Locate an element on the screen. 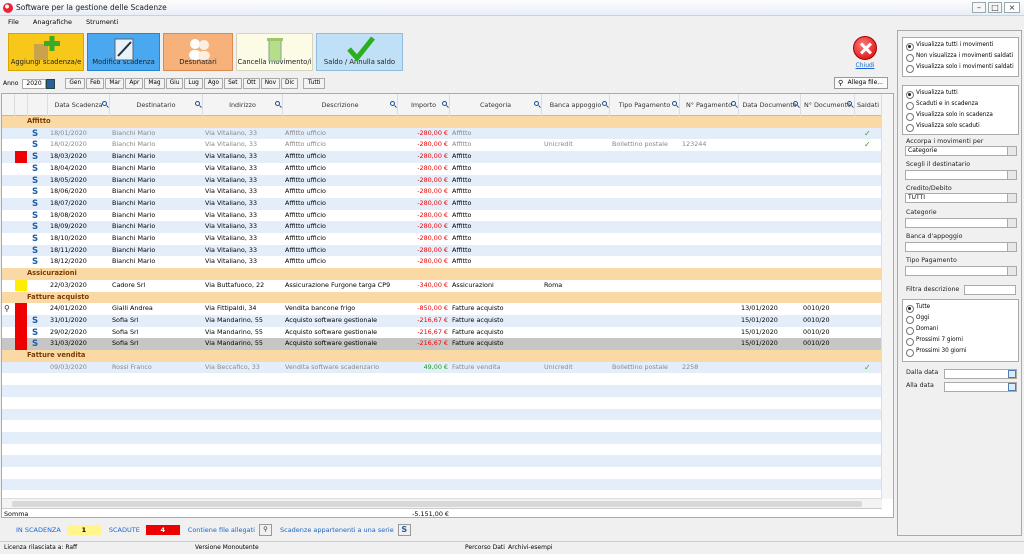  paperclip-icon: ⚲ is located at coordinates (7, 309).